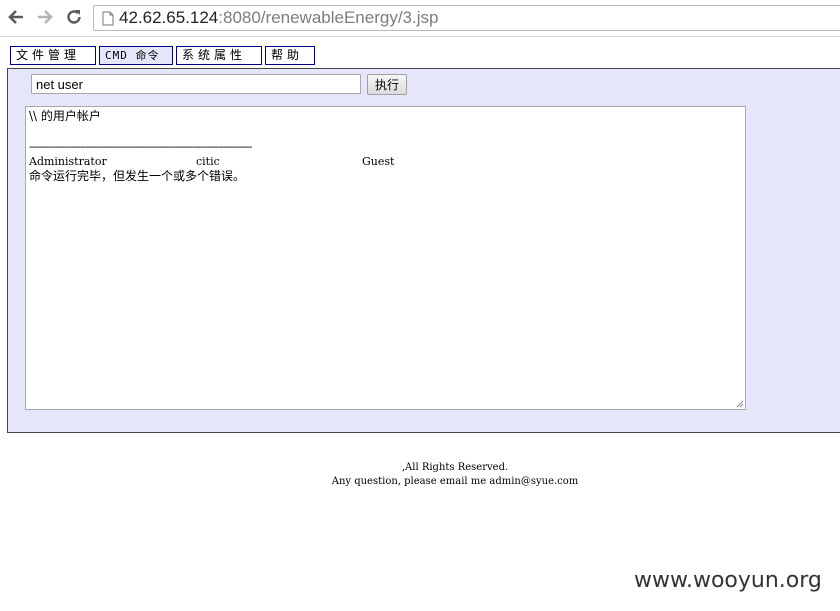  I want to click on forward-button, so click(45, 17).